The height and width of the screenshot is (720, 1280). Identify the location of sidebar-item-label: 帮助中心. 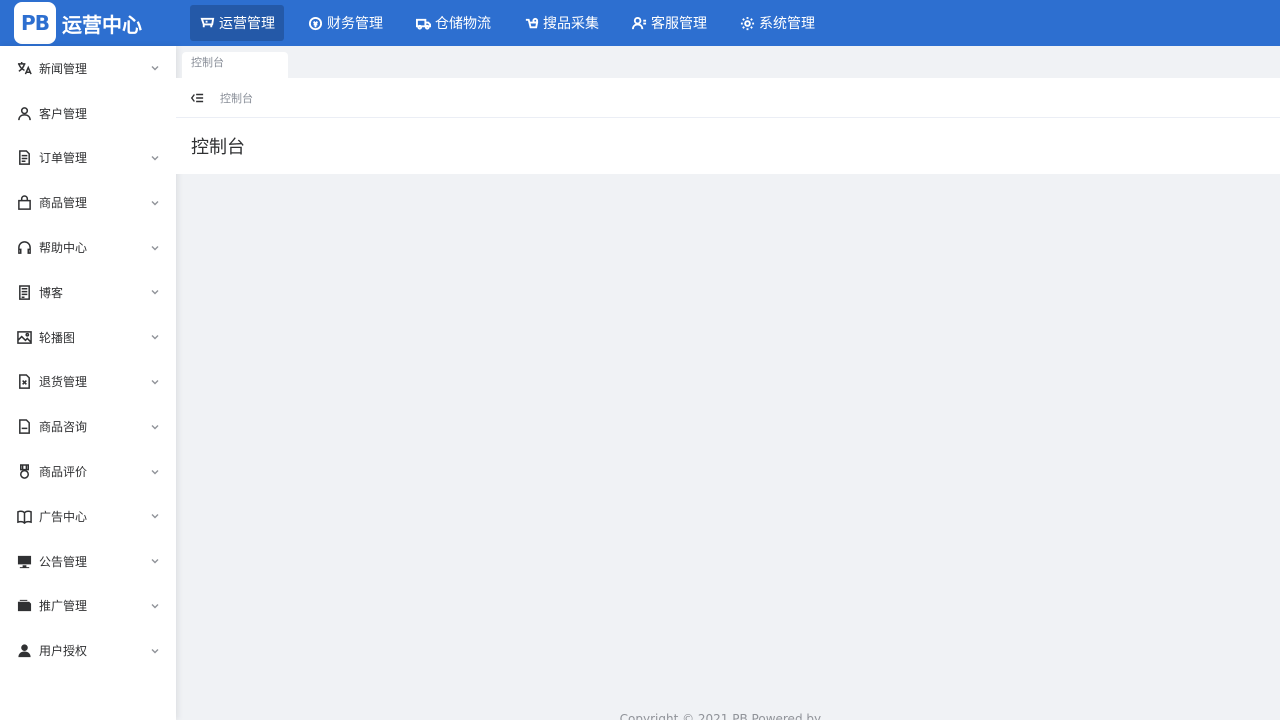
(63, 248).